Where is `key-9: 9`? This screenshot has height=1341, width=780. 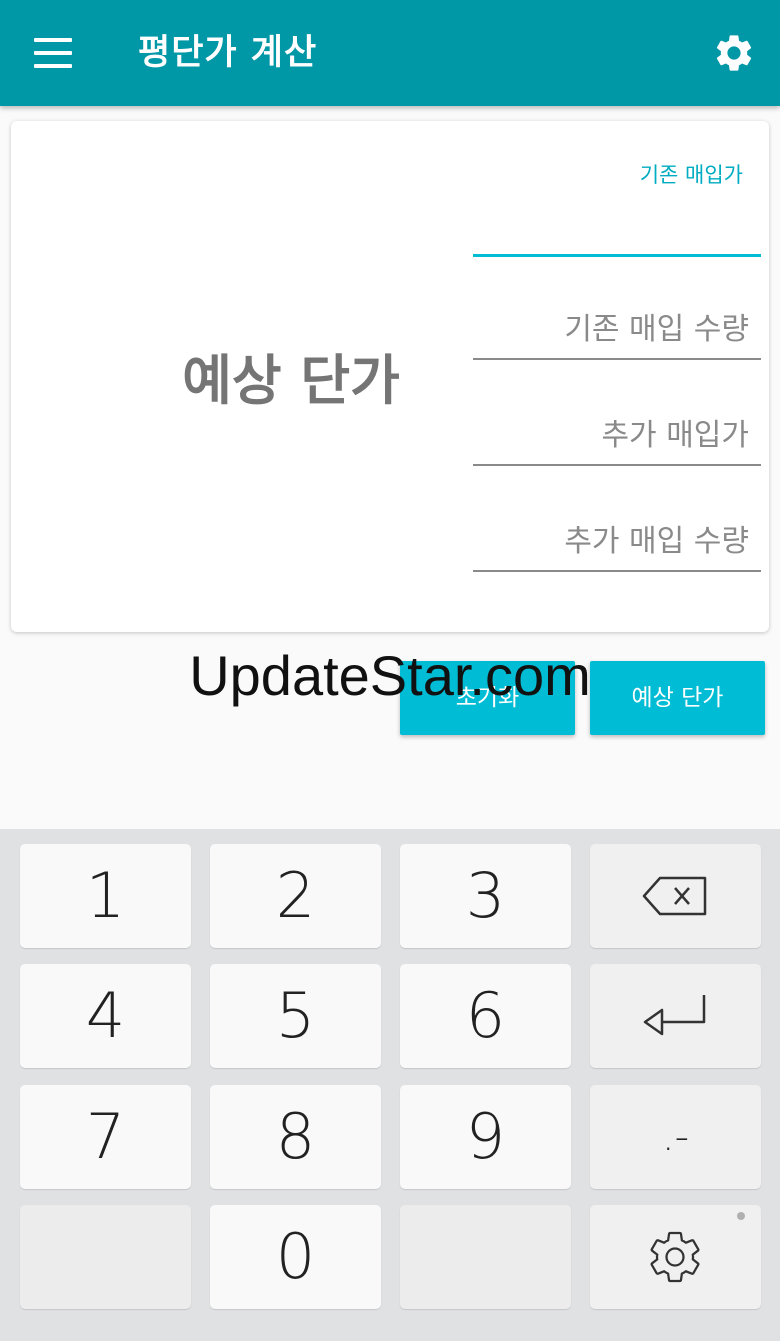
key-9: 9 is located at coordinates (485, 1137).